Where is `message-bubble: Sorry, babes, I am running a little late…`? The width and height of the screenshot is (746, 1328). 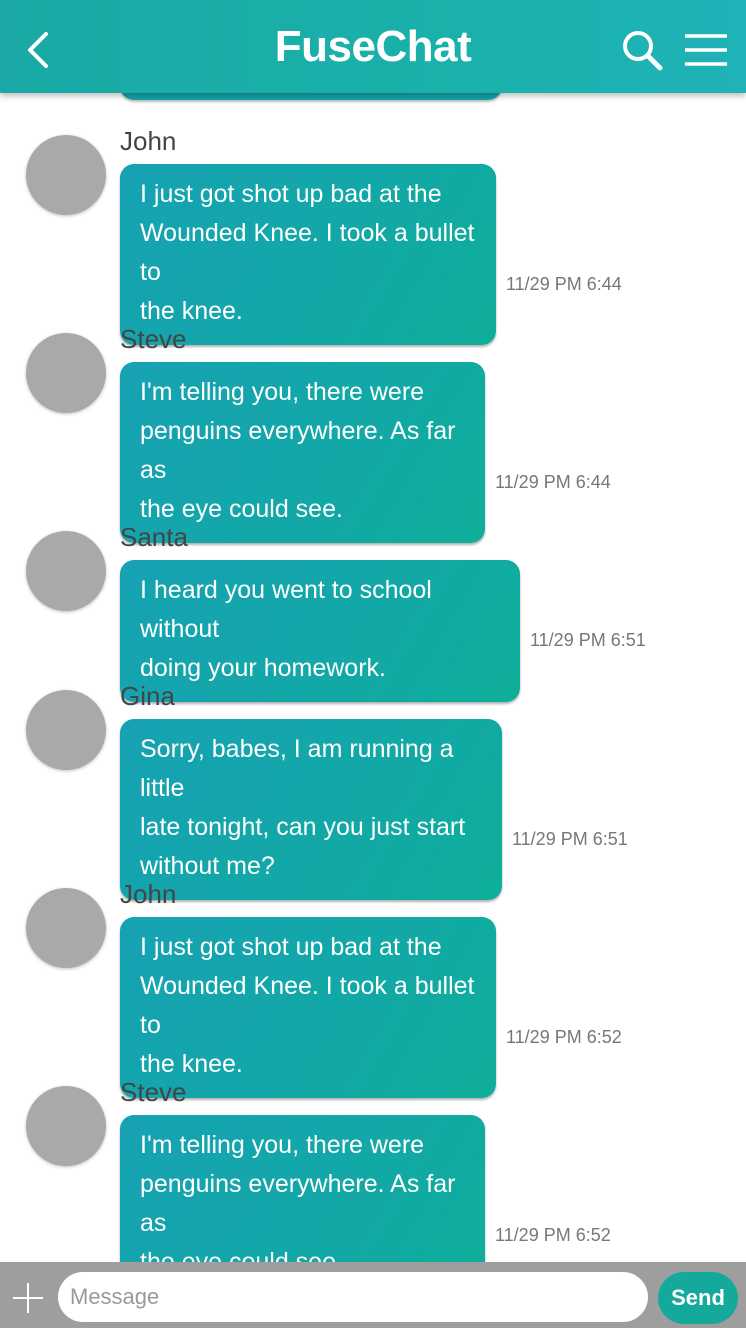 message-bubble: Sorry, babes, I am running a little late… is located at coordinates (311, 809).